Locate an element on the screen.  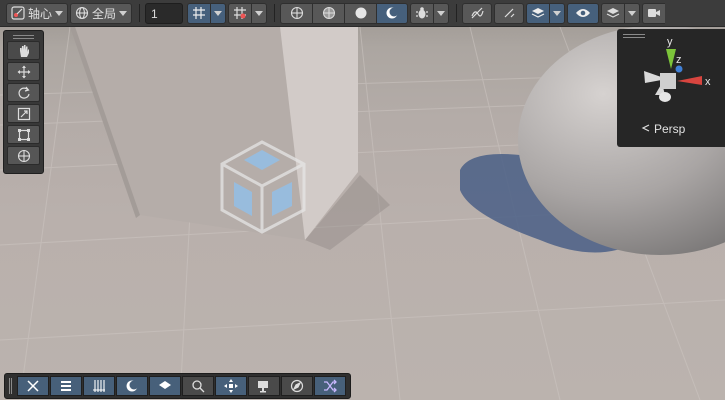
search-button is located at coordinates (198, 386).